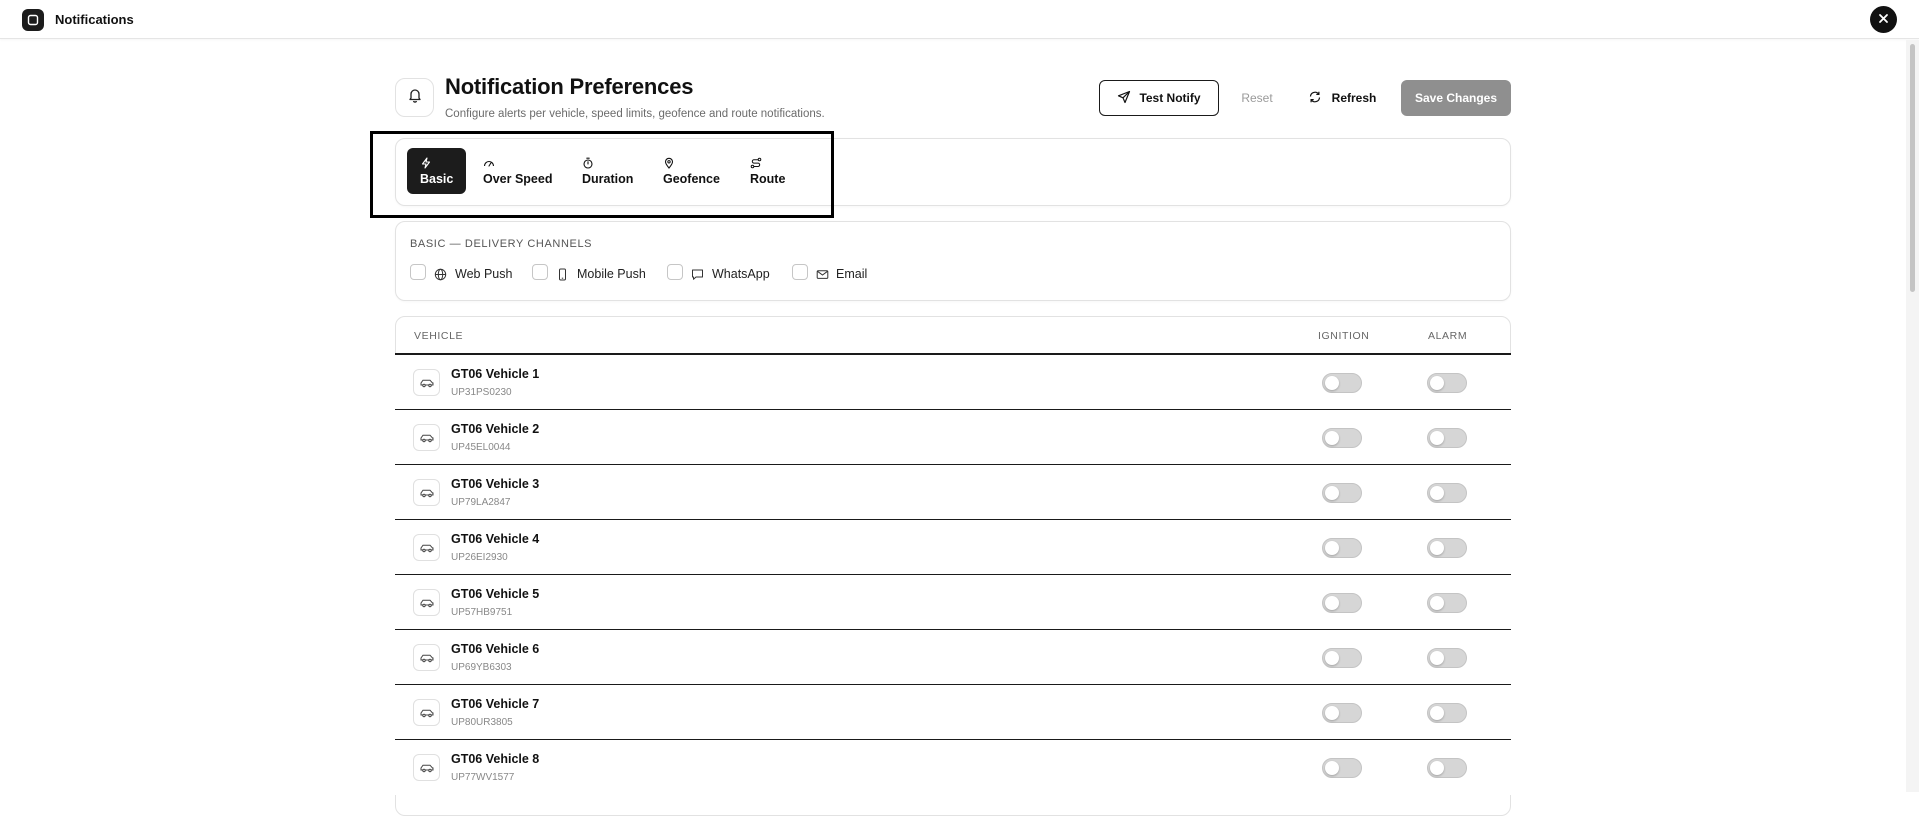  What do you see at coordinates (959, 19) in the screenshot?
I see `title-bar: Notifications` at bounding box center [959, 19].